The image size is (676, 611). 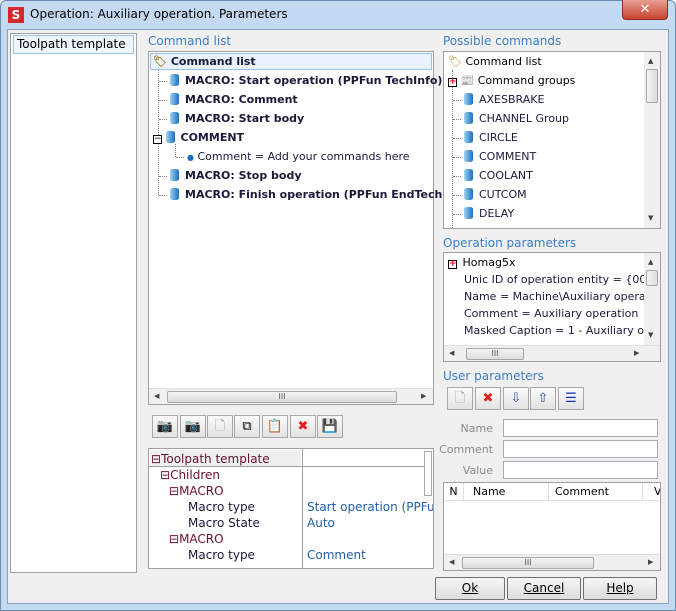 I want to click on tree-item: AXESBRAKE, so click(x=504, y=100).